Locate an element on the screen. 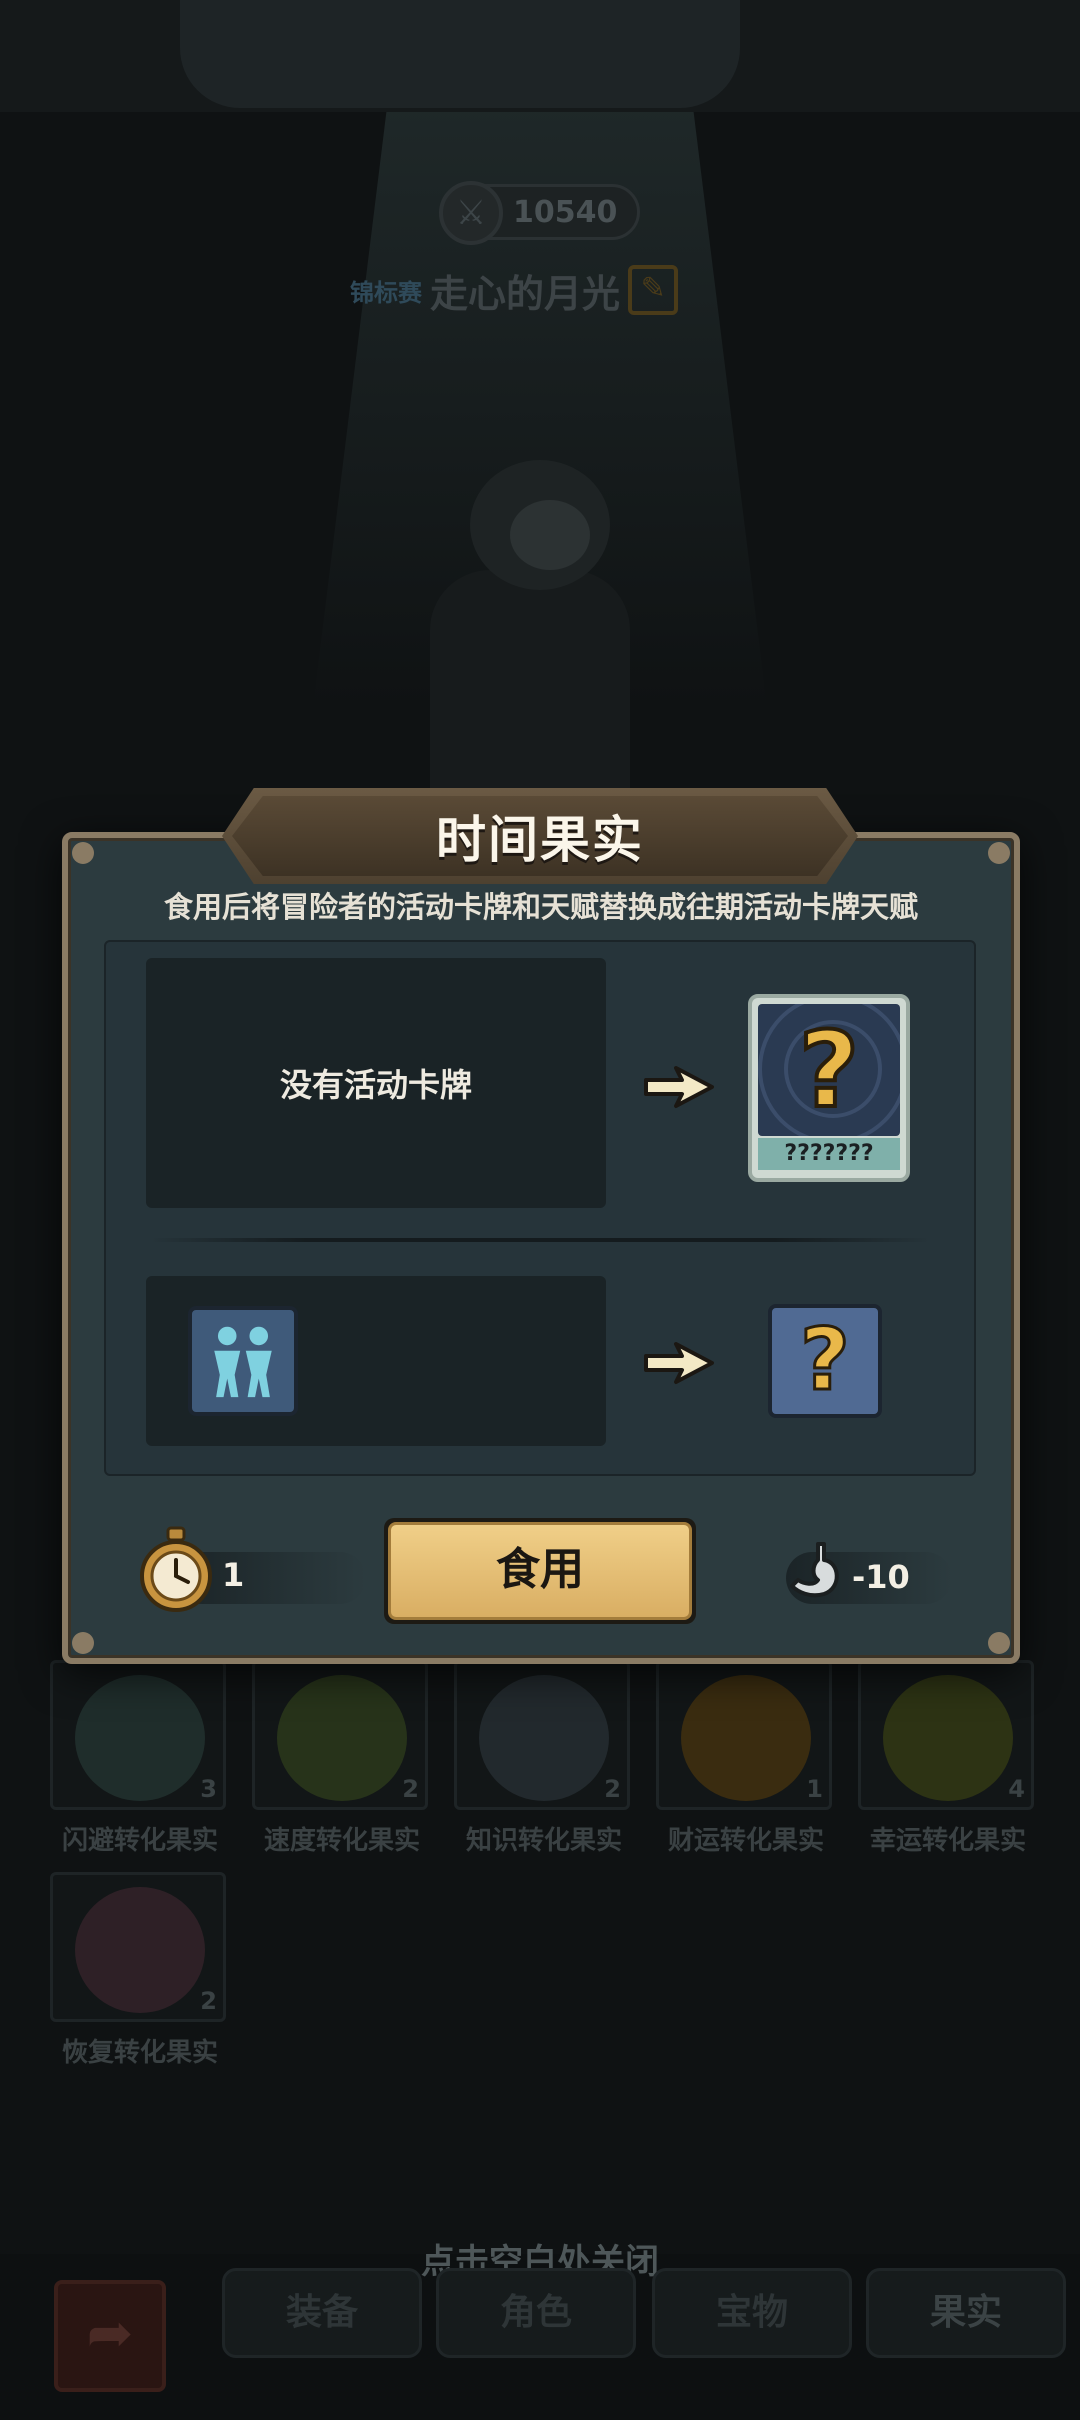 The height and width of the screenshot is (2420, 1080). twin-figures-icon is located at coordinates (243, 1361).